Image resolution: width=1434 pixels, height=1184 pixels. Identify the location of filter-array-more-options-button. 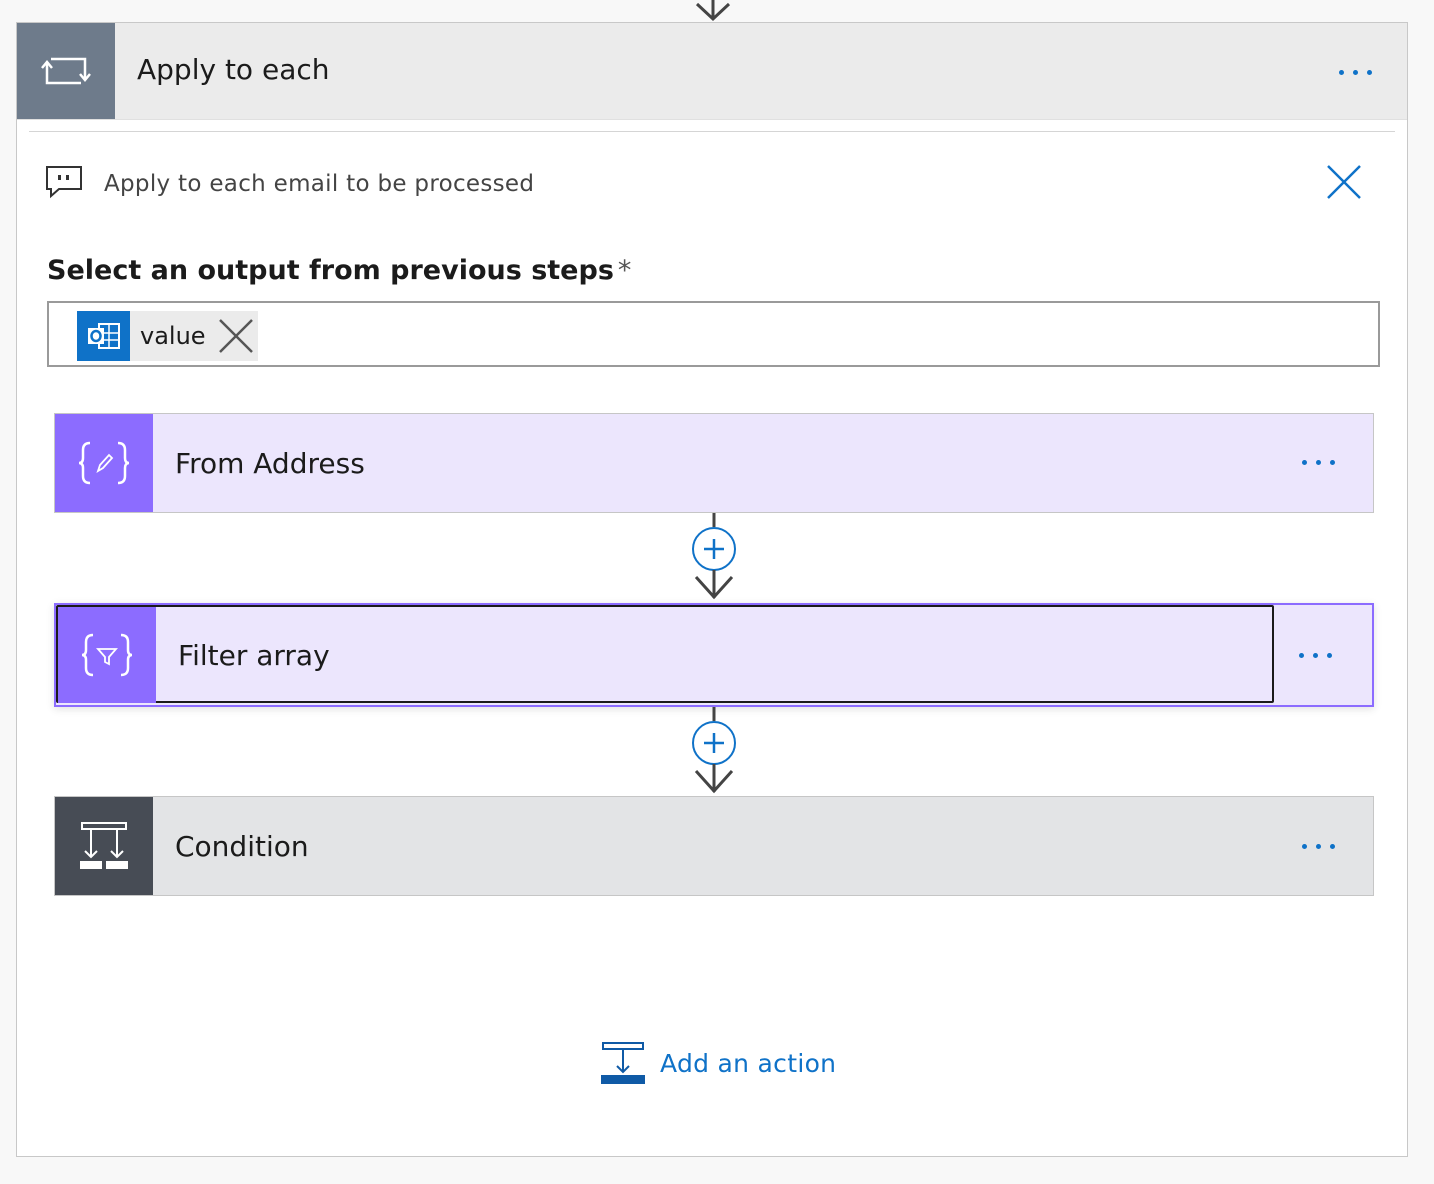
(1315, 655).